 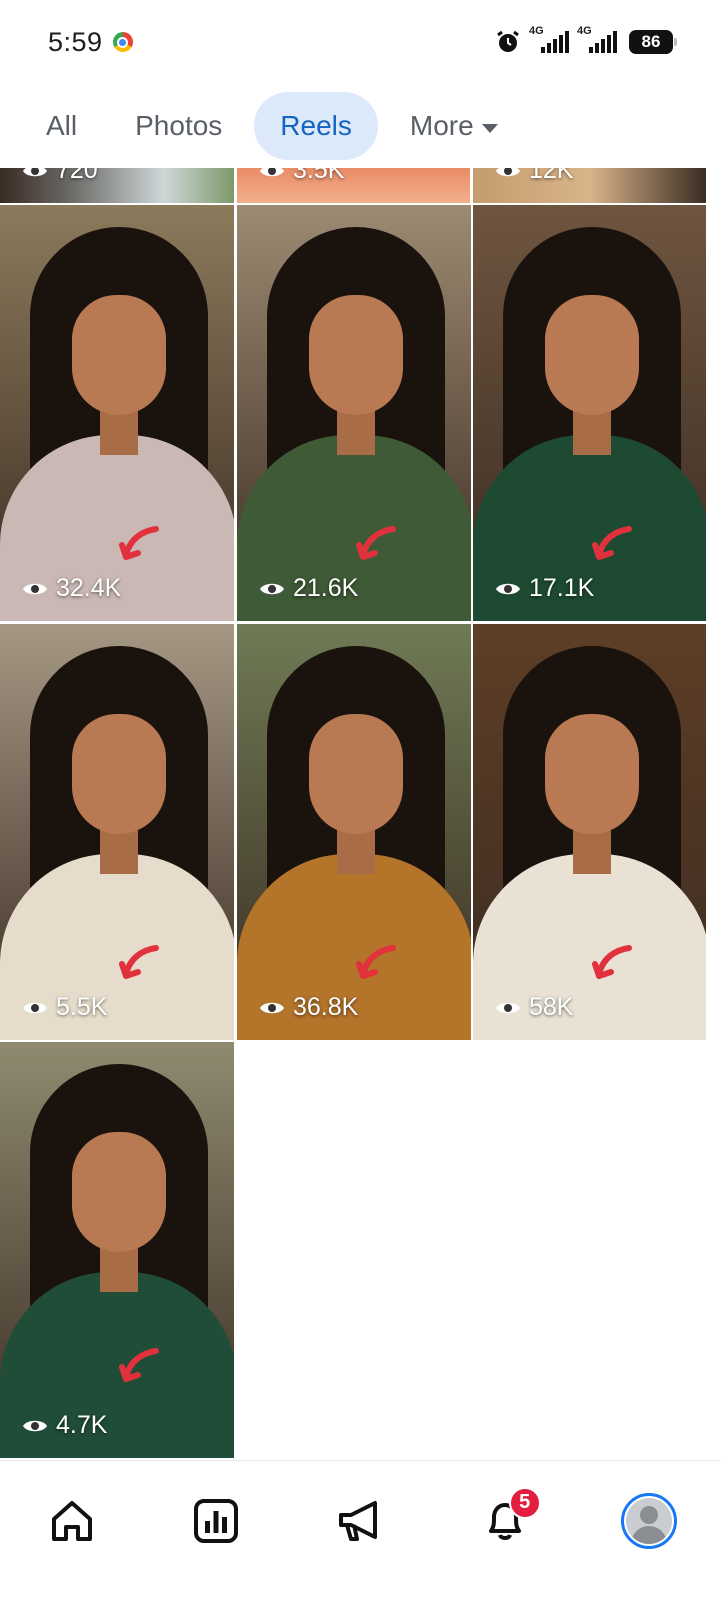 What do you see at coordinates (308, 588) in the screenshot?
I see `view-count: 21.6K` at bounding box center [308, 588].